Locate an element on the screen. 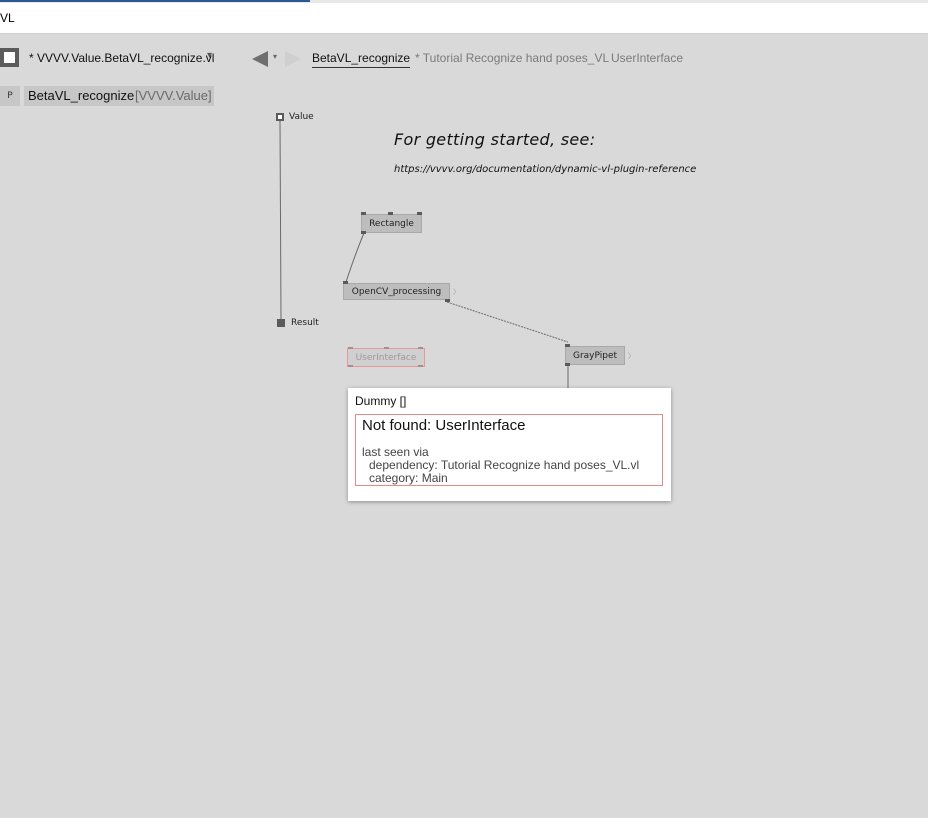  tooltip-error-heading: Not found: UserInterface is located at coordinates (444, 425).